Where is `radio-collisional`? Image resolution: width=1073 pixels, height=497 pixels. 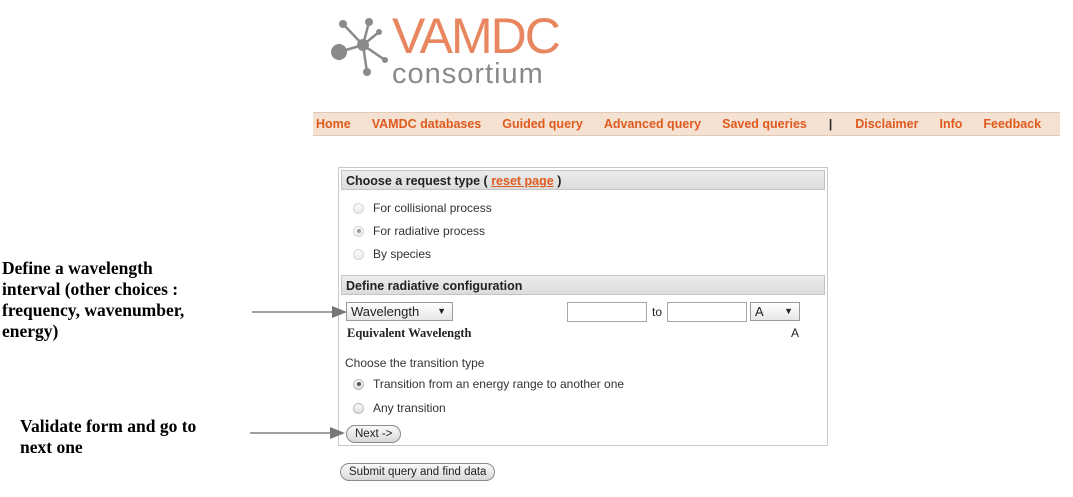
radio-collisional is located at coordinates (358, 208).